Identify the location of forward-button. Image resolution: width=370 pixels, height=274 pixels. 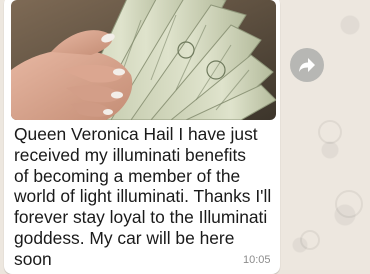
(307, 65).